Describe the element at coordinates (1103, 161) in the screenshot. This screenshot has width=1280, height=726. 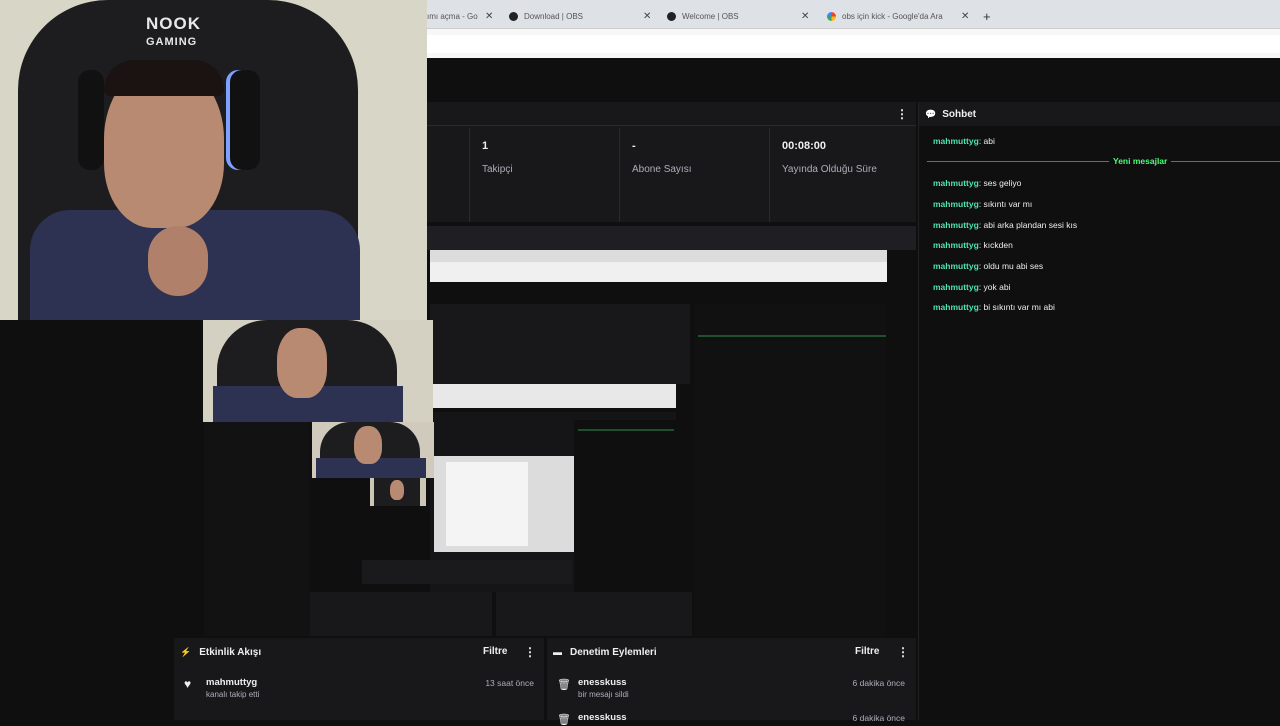
I see `new-messages-divider` at that location.